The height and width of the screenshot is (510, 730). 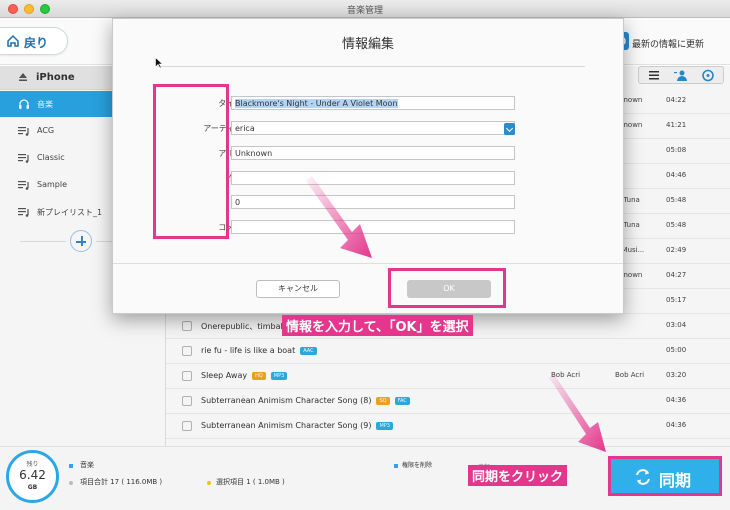 What do you see at coordinates (518, 475) in the screenshot?
I see `sync-instruction-callout: 同期をクリック` at bounding box center [518, 475].